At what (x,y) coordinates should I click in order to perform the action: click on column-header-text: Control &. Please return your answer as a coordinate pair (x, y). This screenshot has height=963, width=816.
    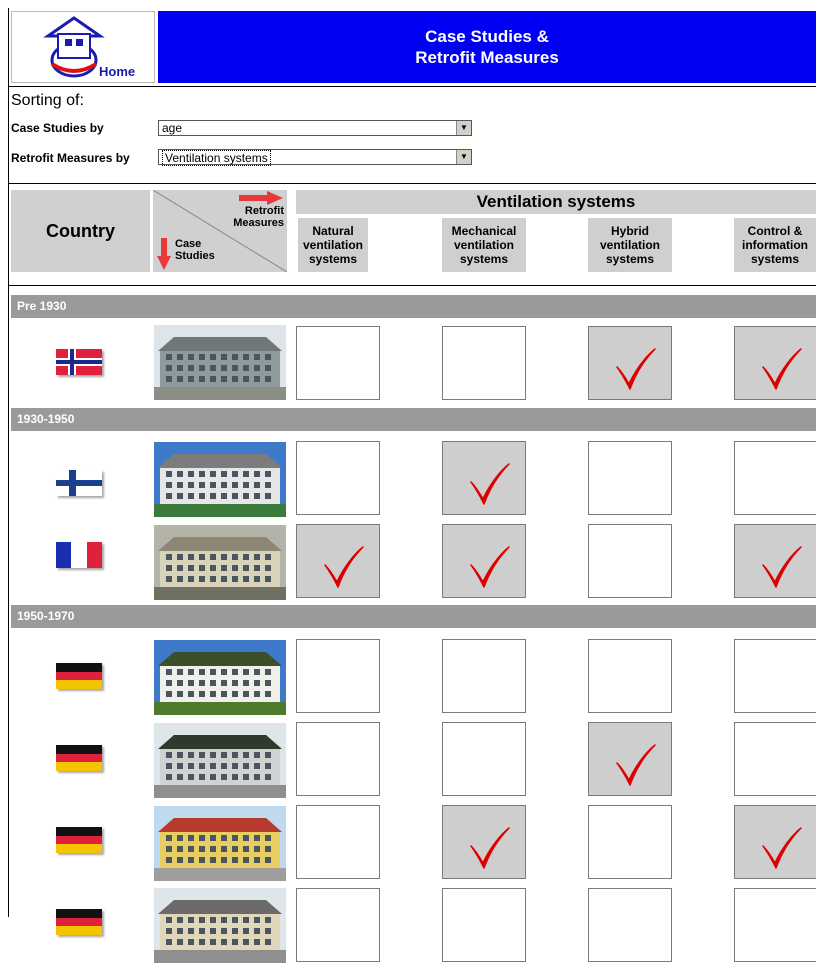
    Looking at the image, I should click on (775, 231).